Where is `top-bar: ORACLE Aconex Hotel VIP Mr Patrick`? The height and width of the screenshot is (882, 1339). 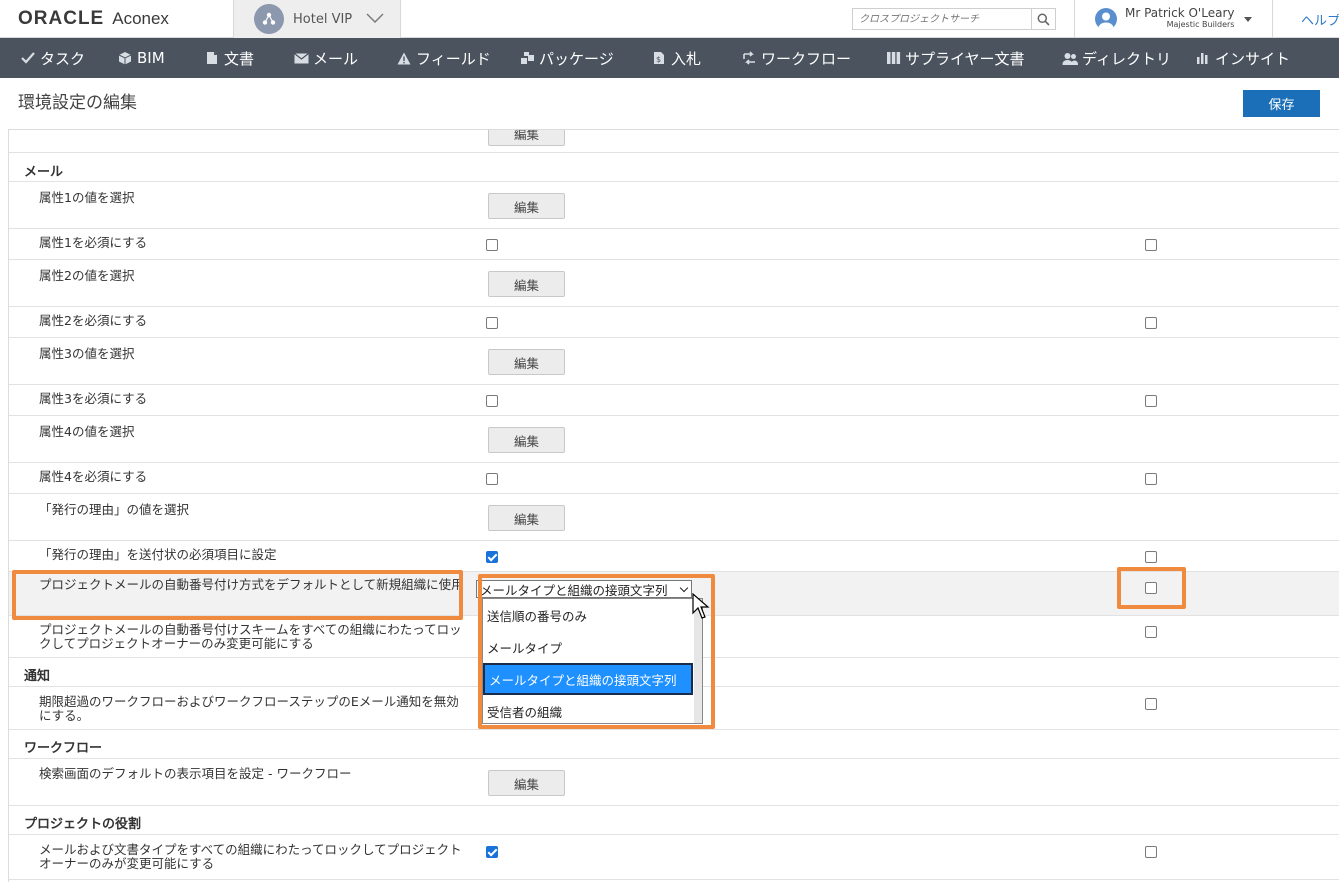 top-bar: ORACLE Aconex Hotel VIP Mr Patrick is located at coordinates (669, 19).